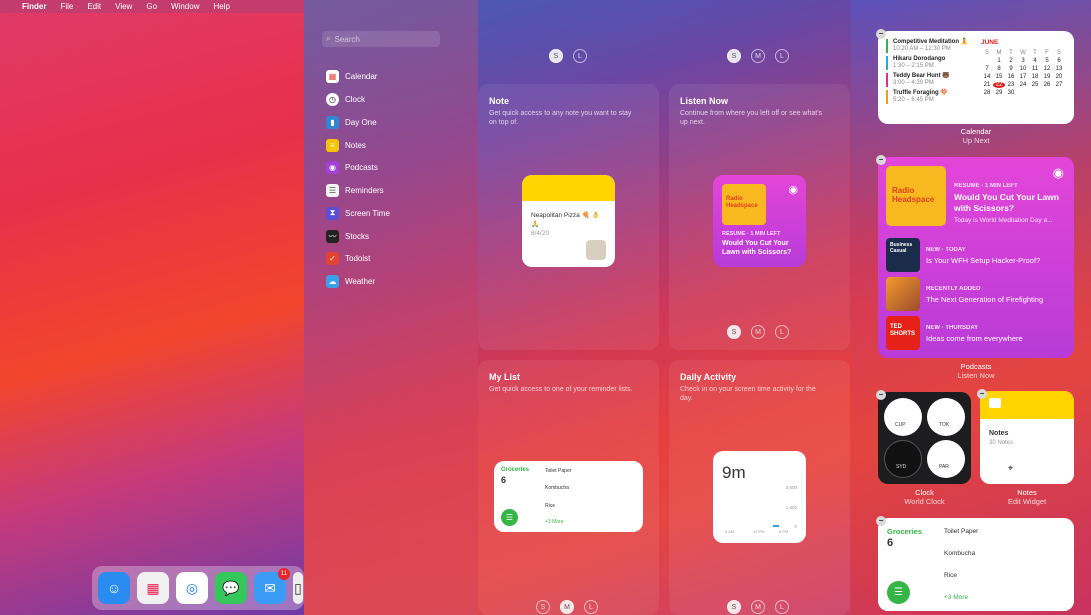 This screenshot has width=1091, height=615. What do you see at coordinates (952, 328) in the screenshot?
I see `podcast-status: NEW · THURSDAY` at bounding box center [952, 328].